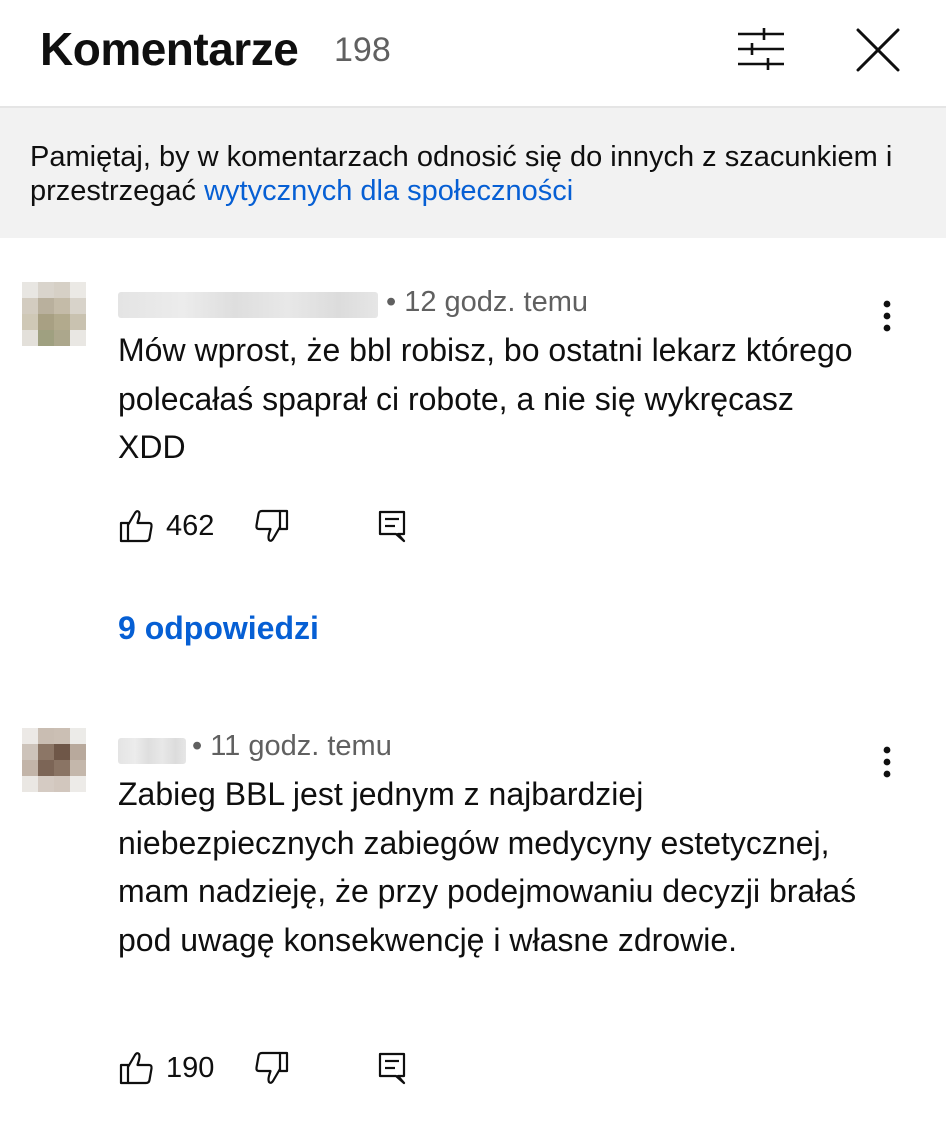 This screenshot has height=1128, width=946. I want to click on close-icon, so click(878, 50).